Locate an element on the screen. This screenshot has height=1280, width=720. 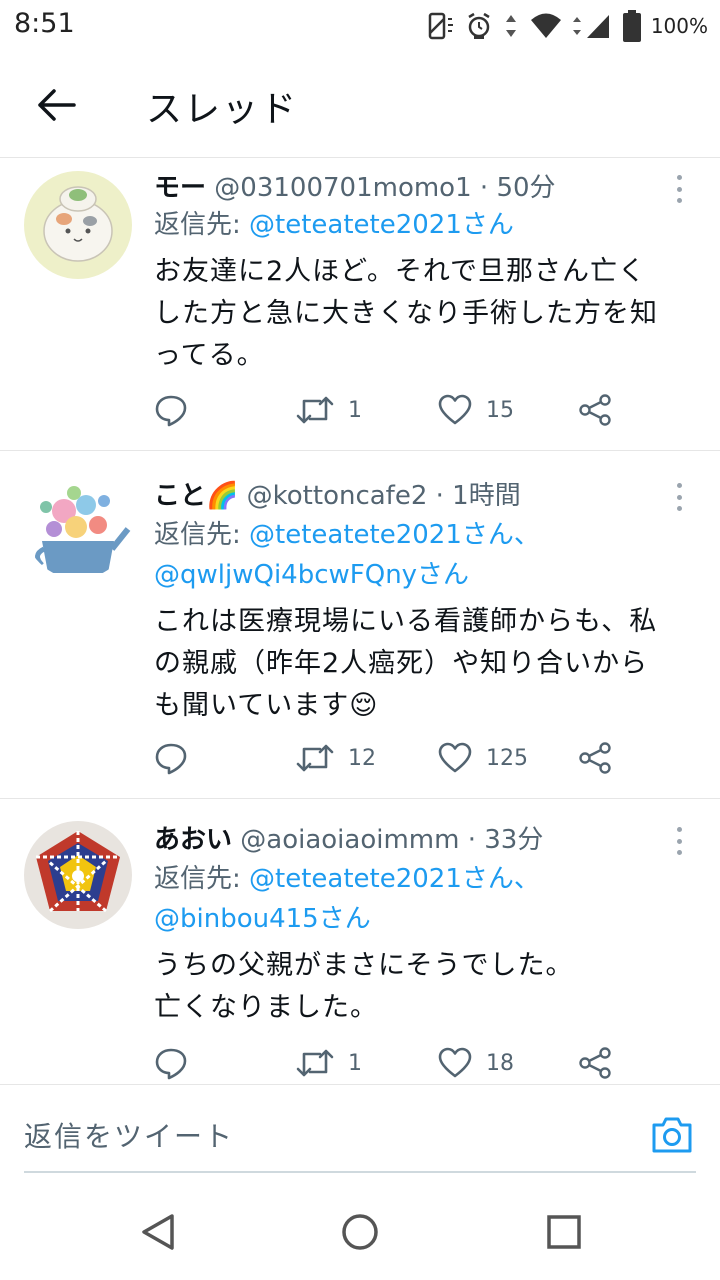
like-count: 15 is located at coordinates (500, 410).